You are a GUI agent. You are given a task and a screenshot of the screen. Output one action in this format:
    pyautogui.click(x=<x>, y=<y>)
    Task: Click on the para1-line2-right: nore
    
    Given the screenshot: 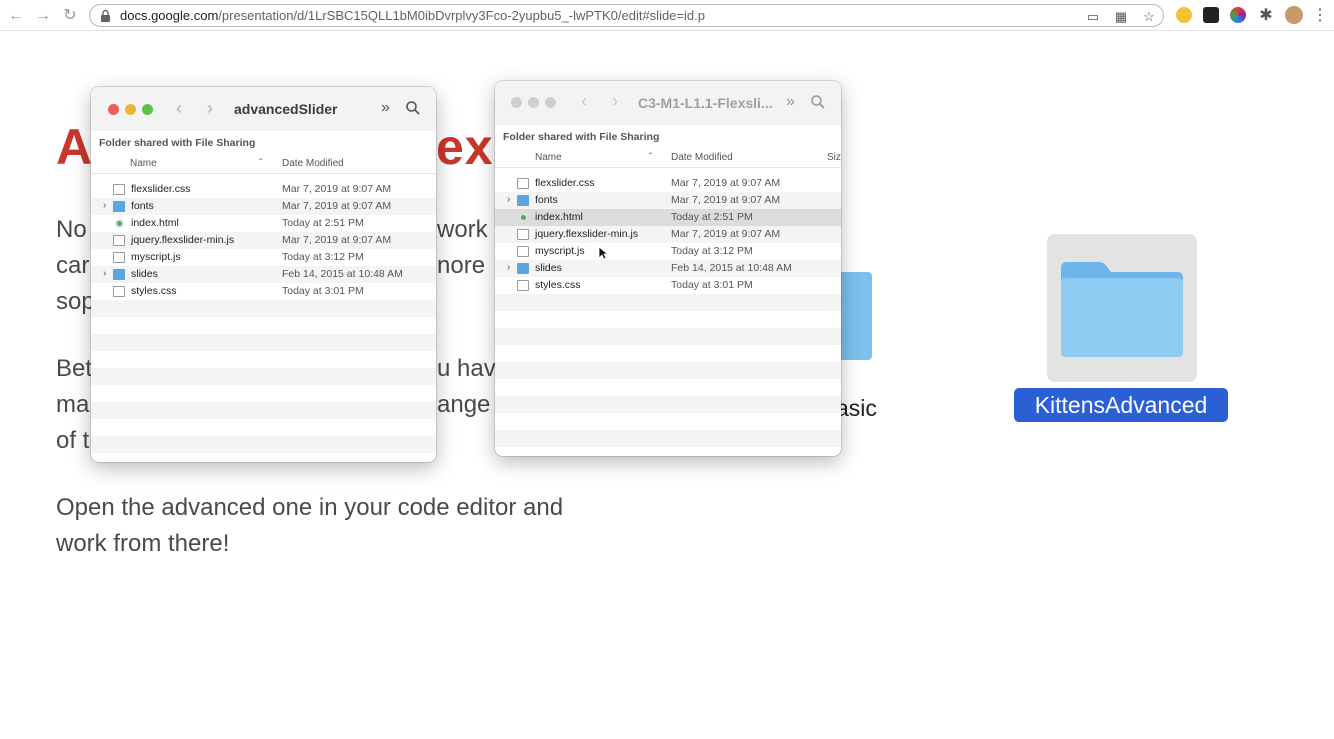 What is the action you would take?
    pyautogui.click(x=461, y=265)
    